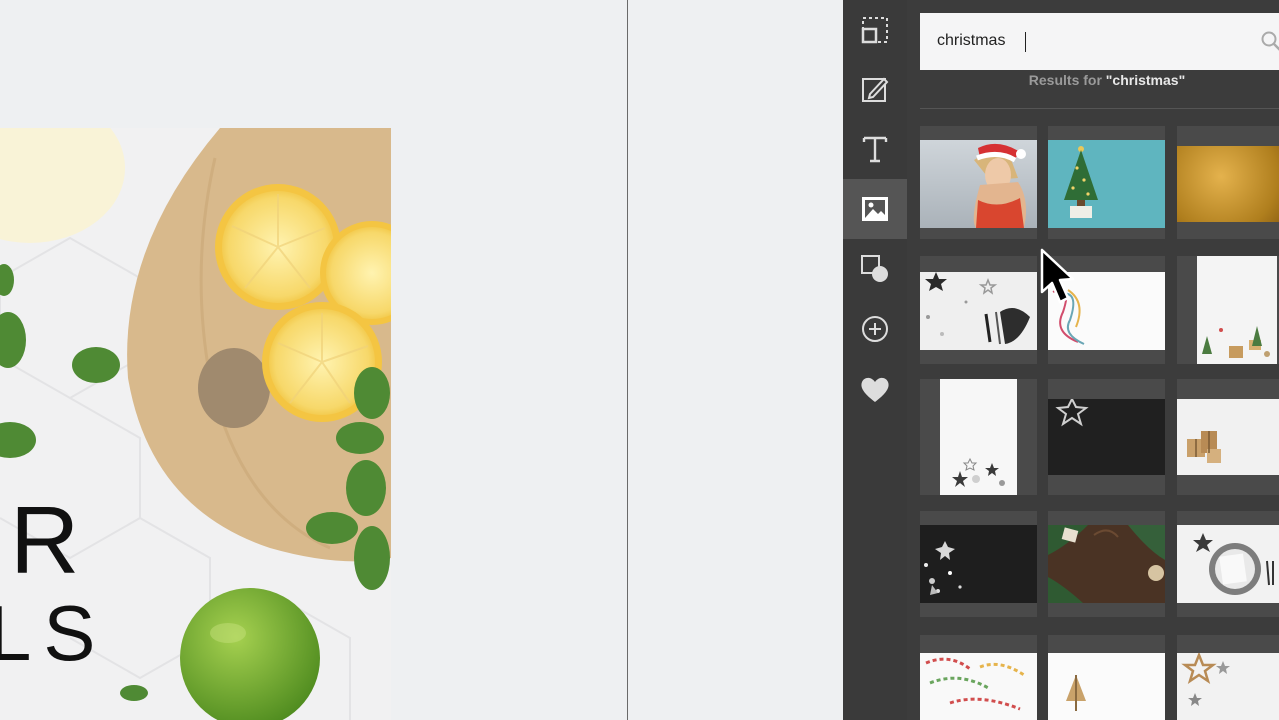  I want to click on tool-photos, so click(875, 209).